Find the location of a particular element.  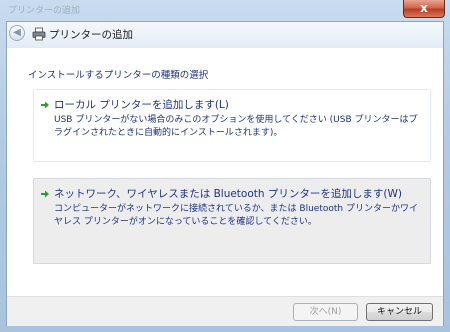

wizard-header: ◀ プリンターの追加 is located at coordinates (225, 35).